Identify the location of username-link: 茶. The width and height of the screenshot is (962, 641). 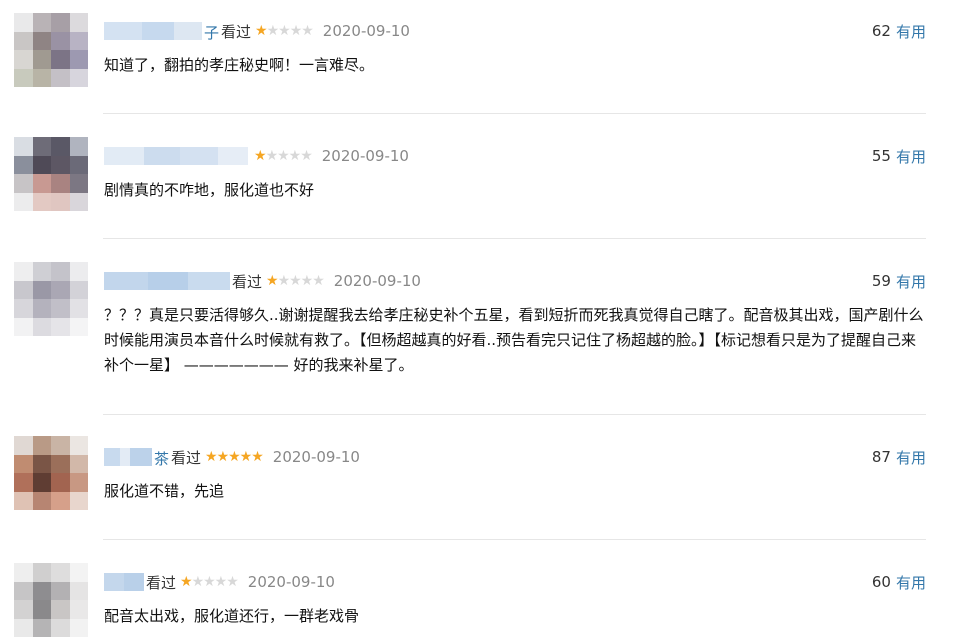
(136, 458).